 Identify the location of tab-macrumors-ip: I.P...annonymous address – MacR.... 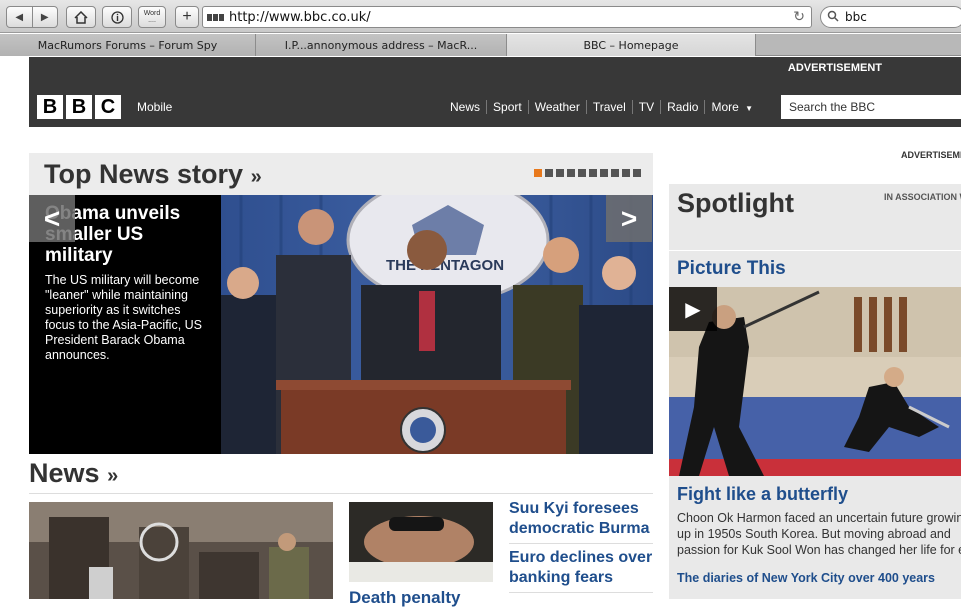
(381, 45).